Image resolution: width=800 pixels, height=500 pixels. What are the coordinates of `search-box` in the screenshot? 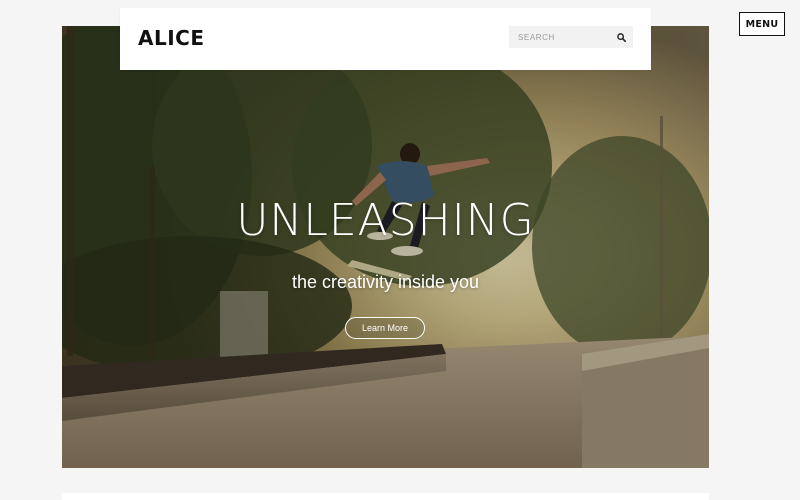 It's located at (571, 37).